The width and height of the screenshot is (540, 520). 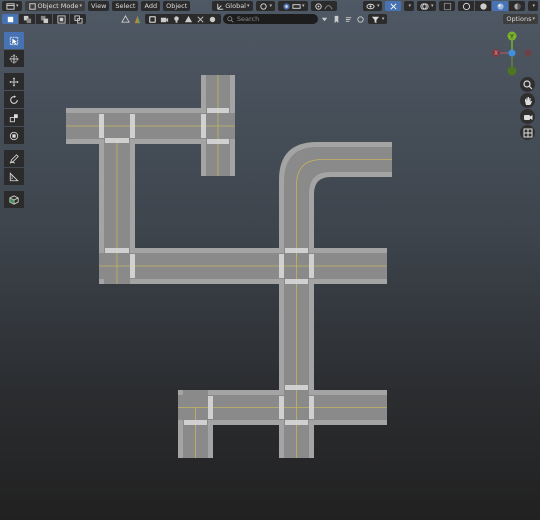 I want to click on add-cube-icon, so click(x=14, y=199).